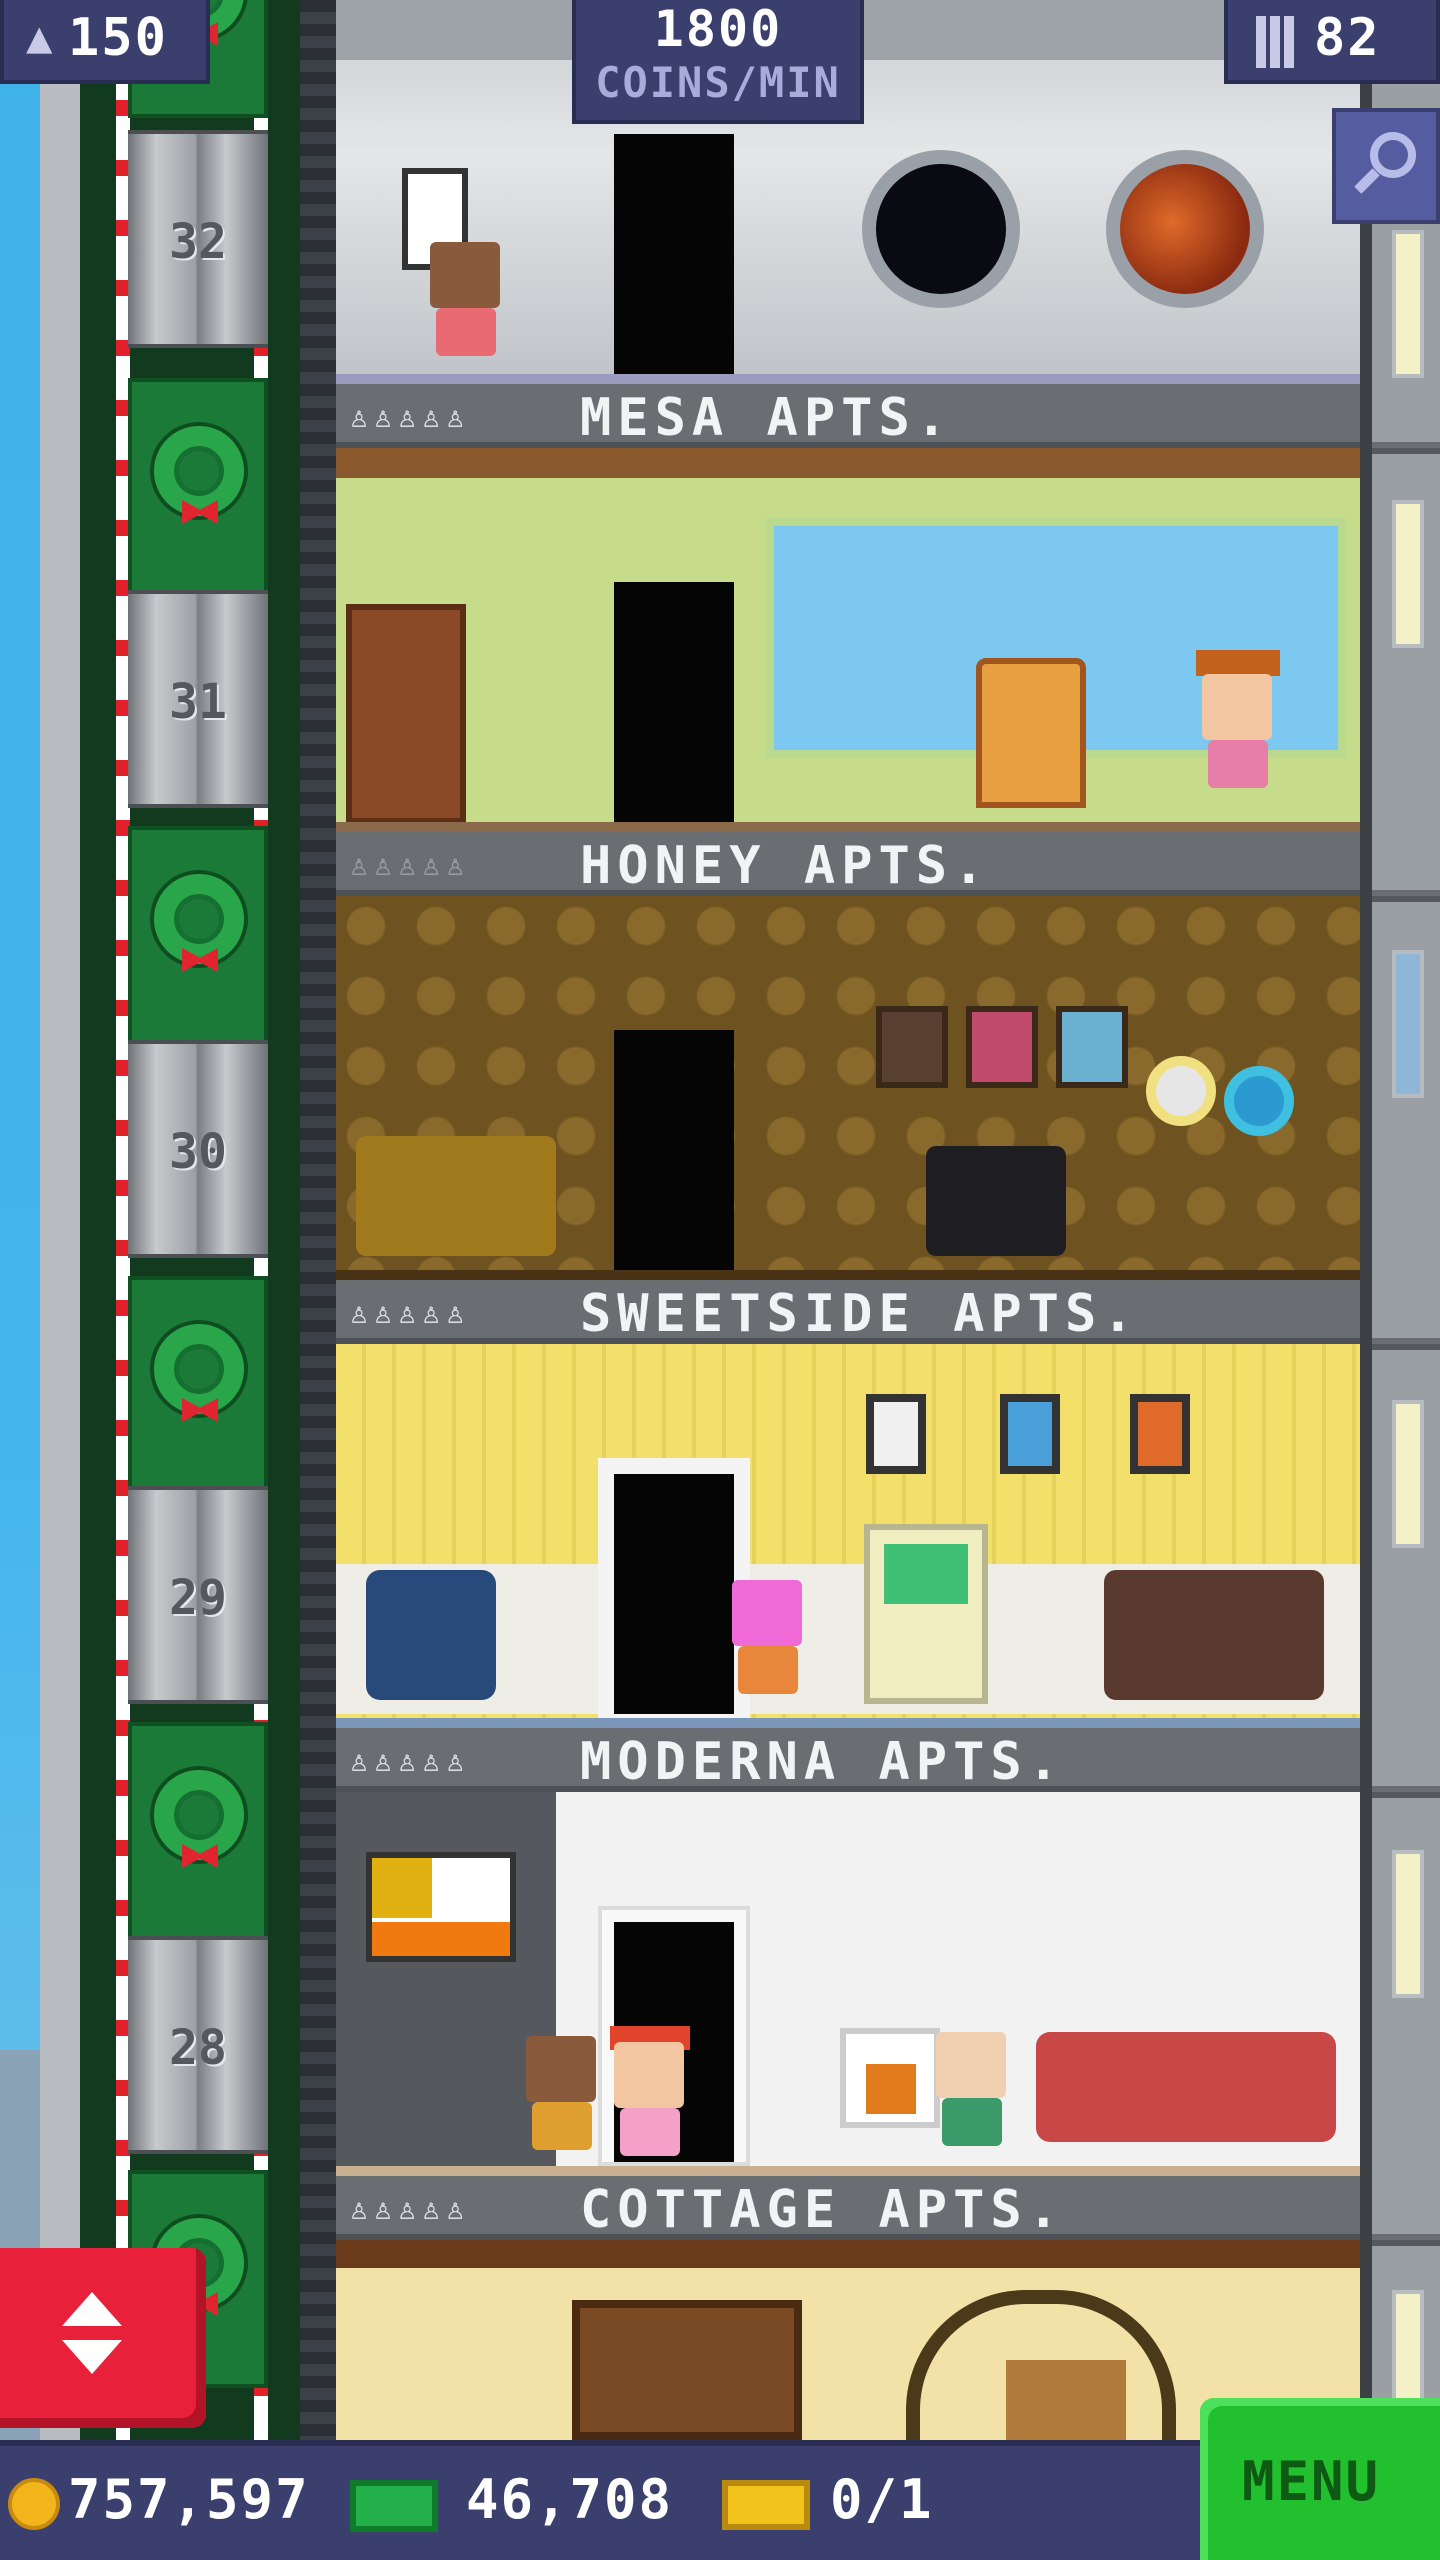 The height and width of the screenshot is (2560, 1440). What do you see at coordinates (198, 1152) in the screenshot?
I see `elevator-floor-number: 30` at bounding box center [198, 1152].